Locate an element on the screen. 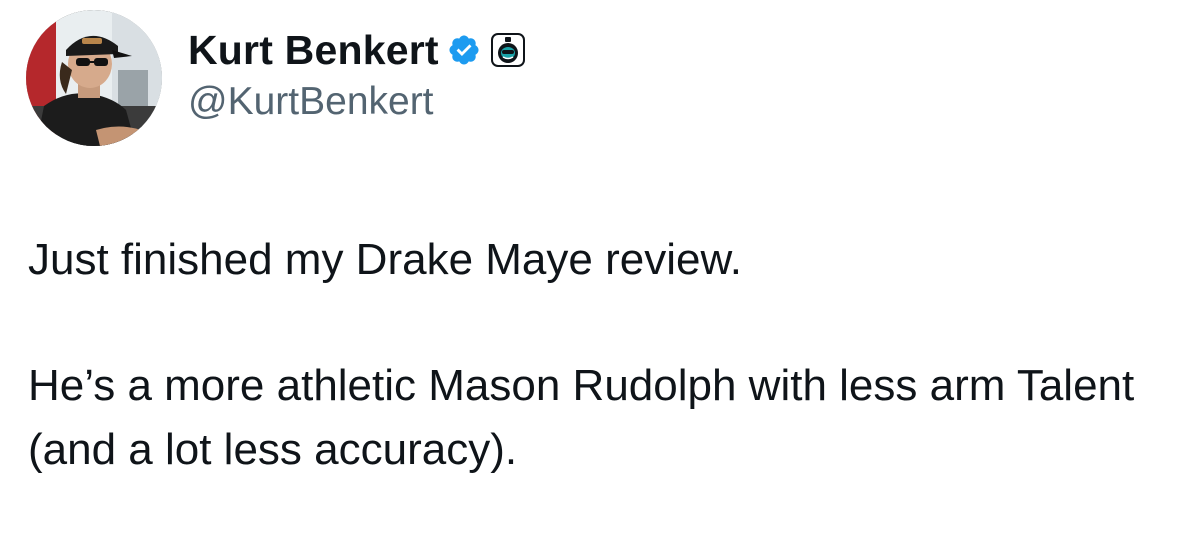 The height and width of the screenshot is (538, 1200). author-name-row: Kurt Benkert is located at coordinates (356, 50).